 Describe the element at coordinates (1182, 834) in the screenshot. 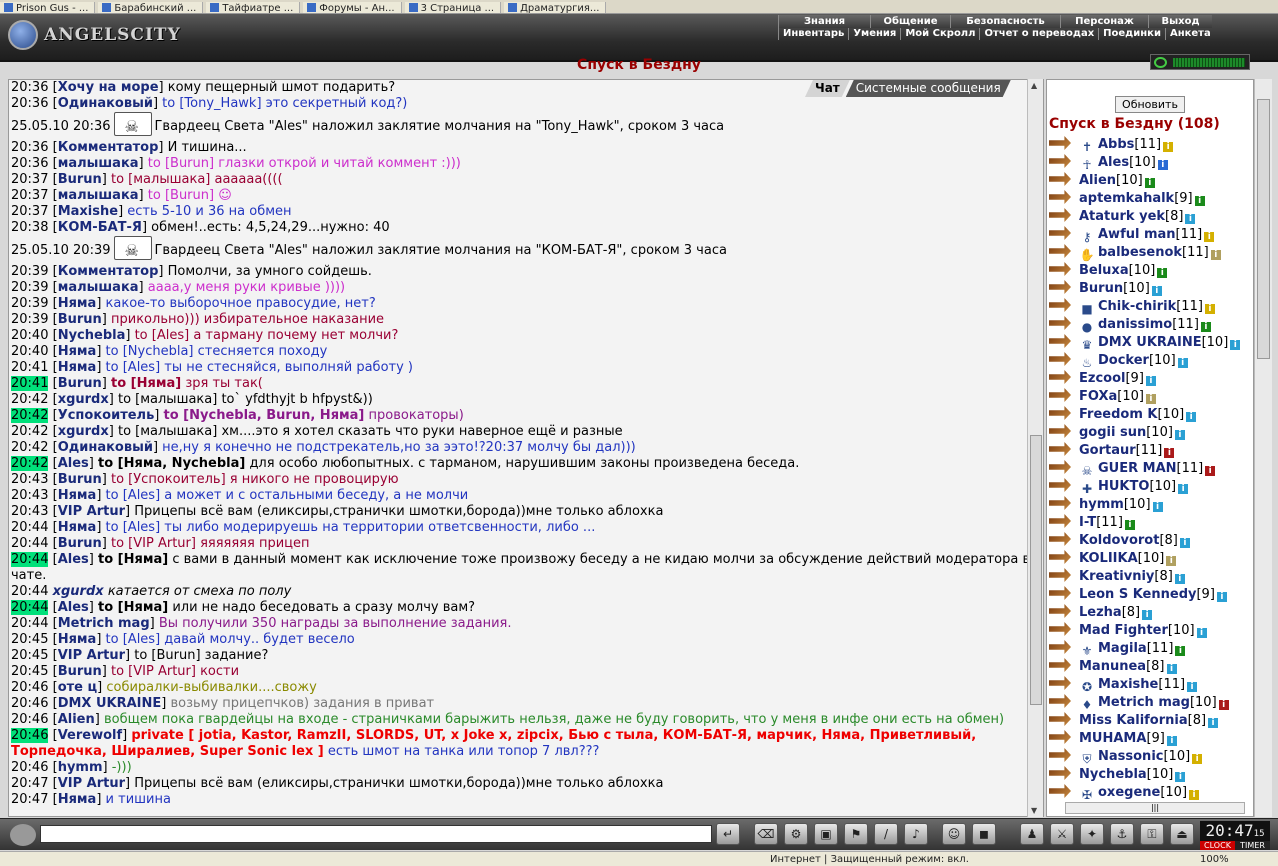

I see `exit-icon: ⏏` at that location.